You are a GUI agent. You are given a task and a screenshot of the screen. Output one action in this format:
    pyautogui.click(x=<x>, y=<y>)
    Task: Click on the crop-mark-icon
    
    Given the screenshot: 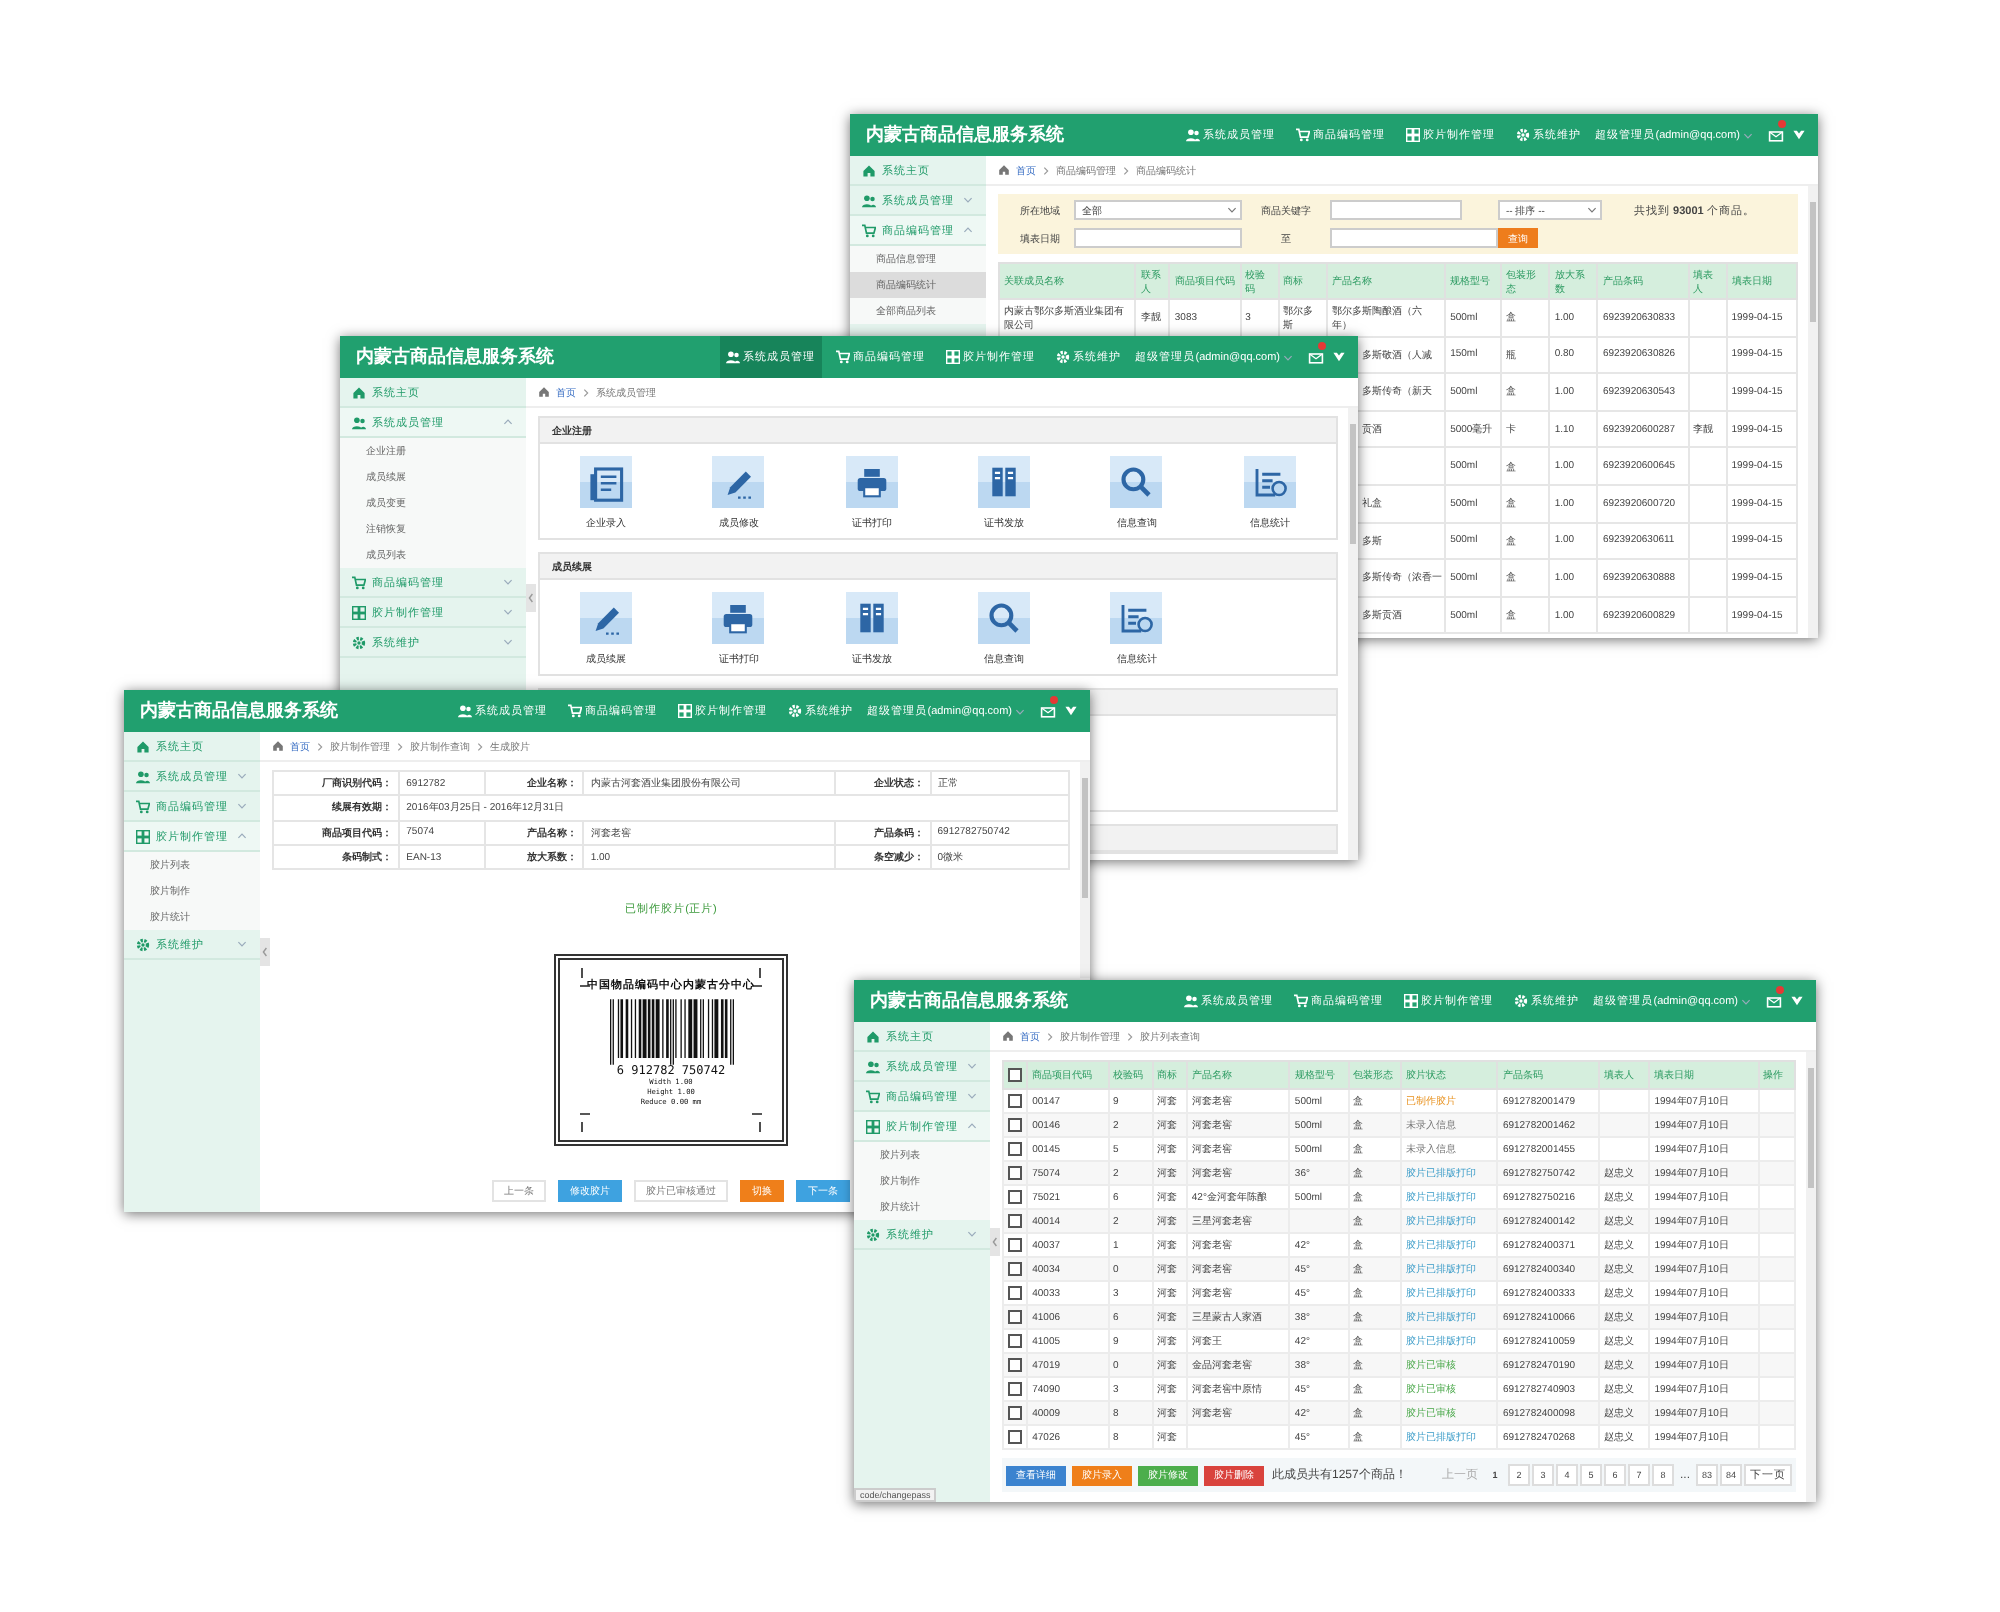 What is the action you would take?
    pyautogui.click(x=756, y=978)
    